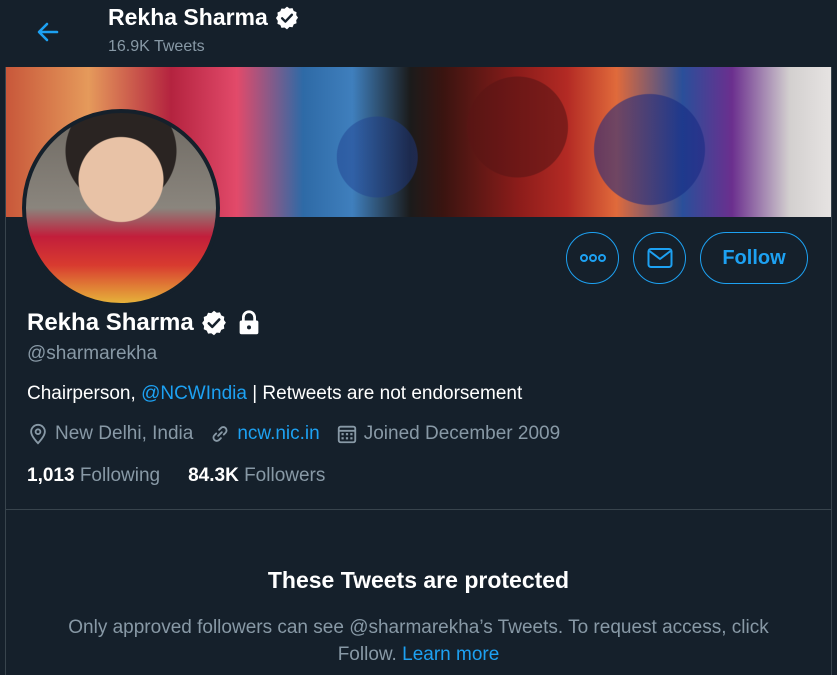  What do you see at coordinates (156, 46) in the screenshot?
I see `header-tweet-count: 16.9K Tweets` at bounding box center [156, 46].